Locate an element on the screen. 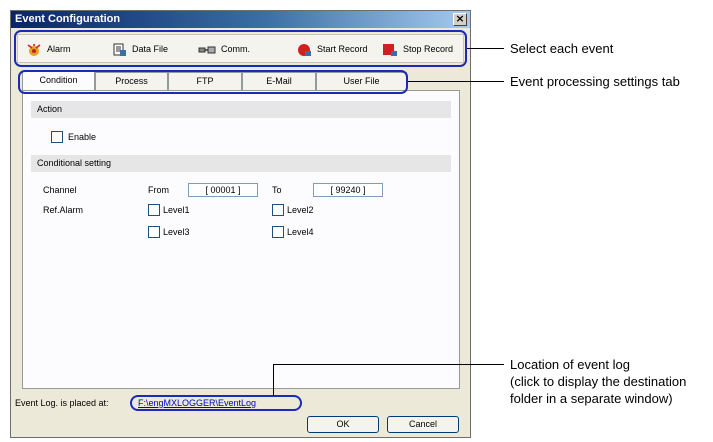 The width and height of the screenshot is (713, 442). enable-checkbox is located at coordinates (57, 137).